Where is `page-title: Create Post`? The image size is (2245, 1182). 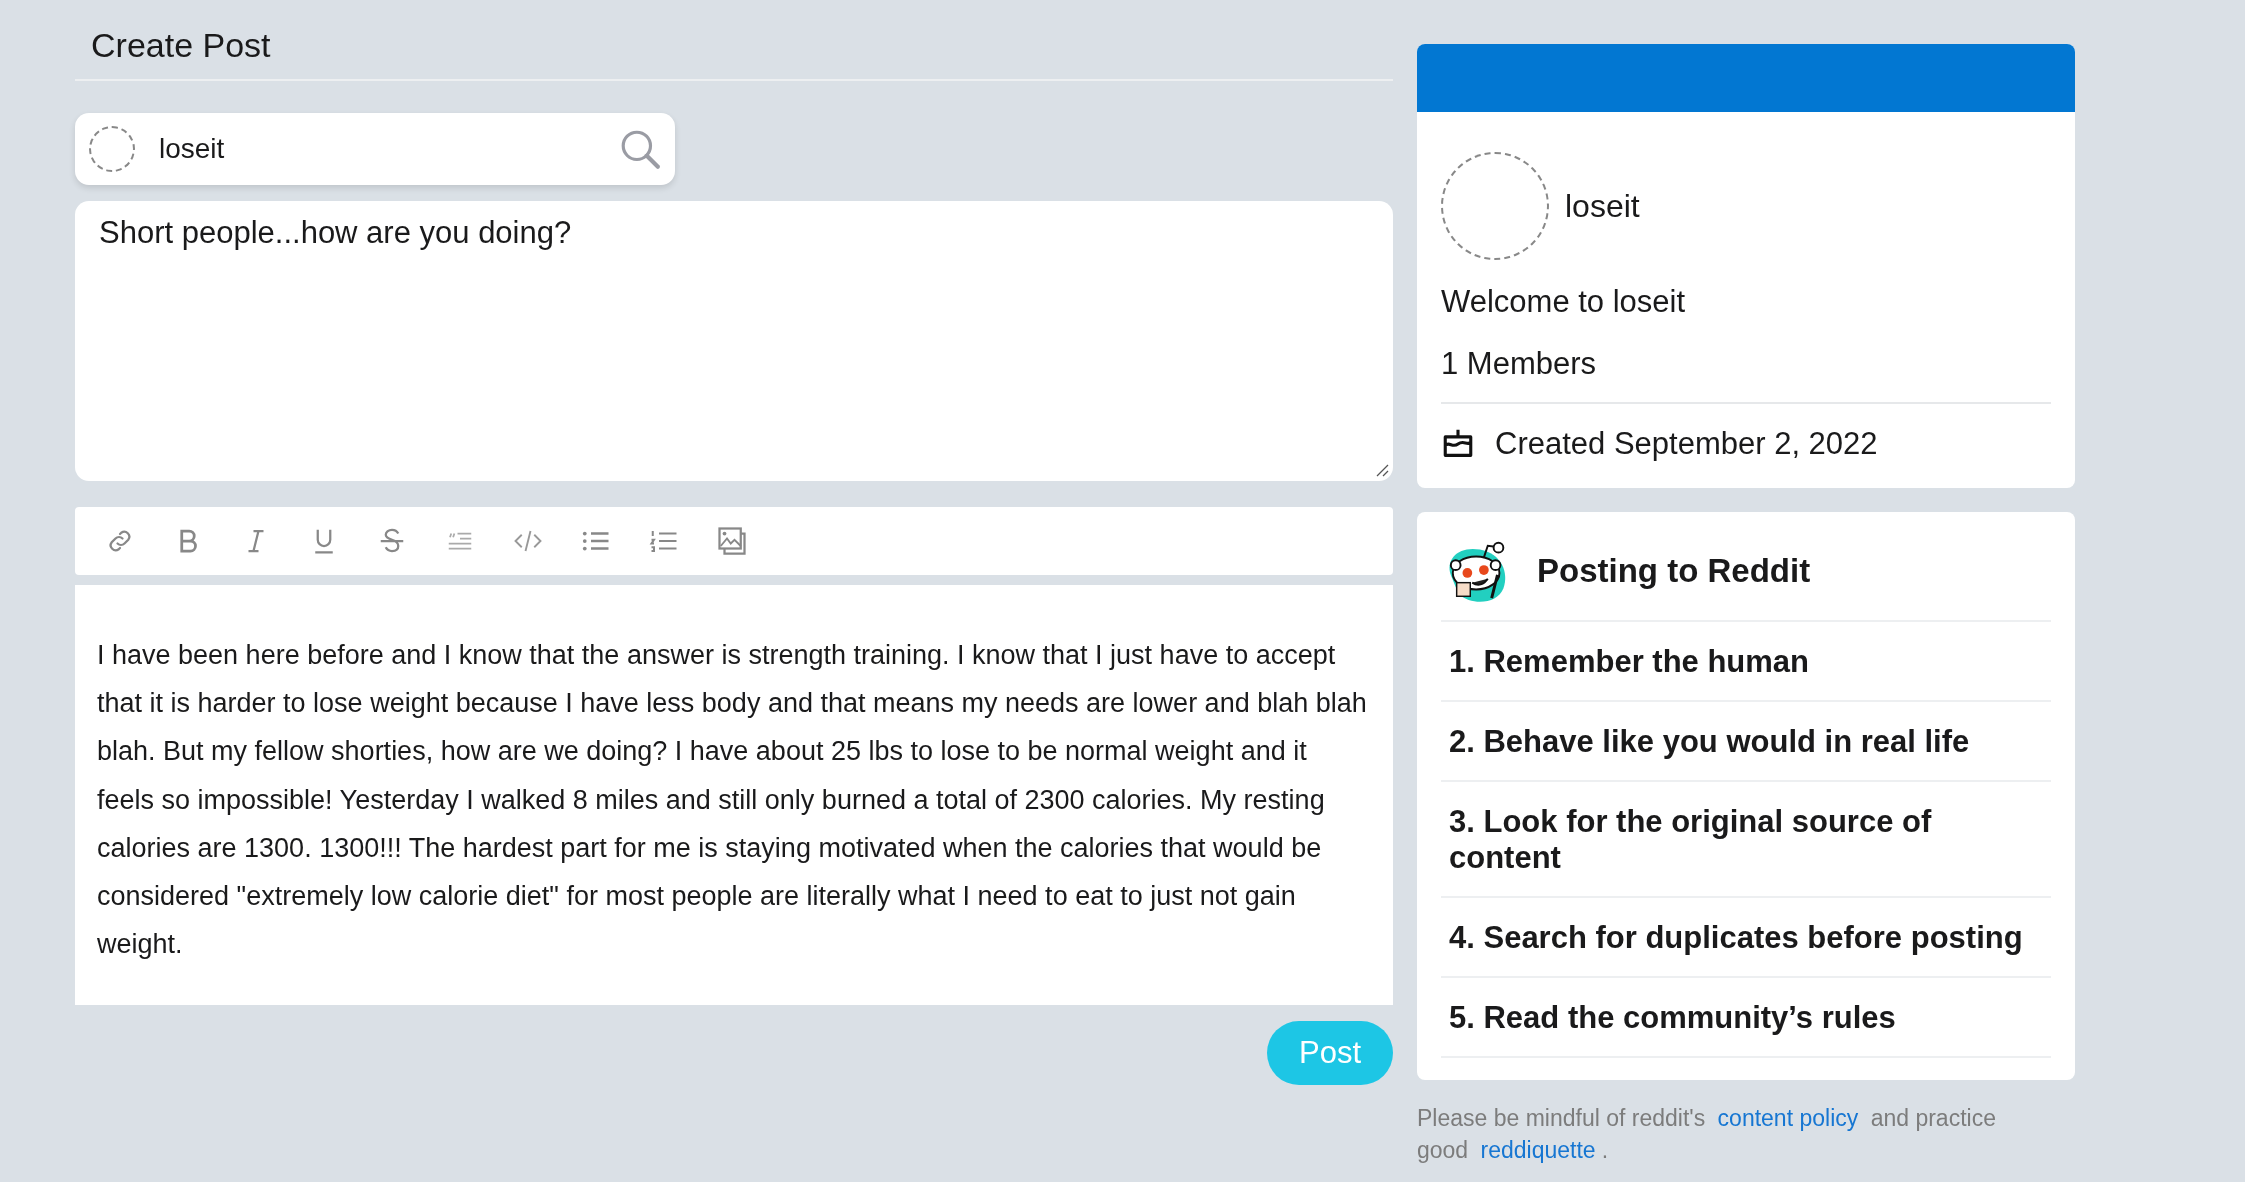
page-title: Create Post is located at coordinates (181, 45).